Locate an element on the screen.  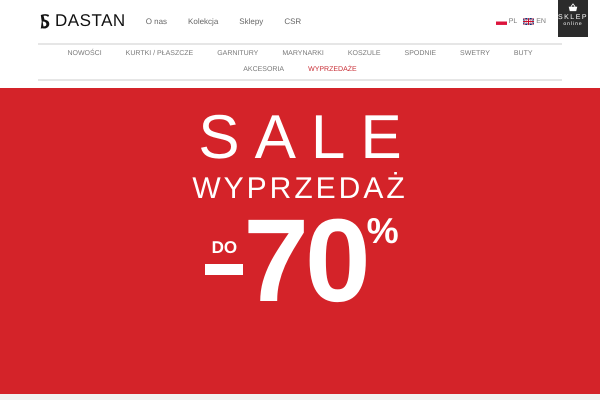
nav-link: Kolekcja is located at coordinates (203, 21).